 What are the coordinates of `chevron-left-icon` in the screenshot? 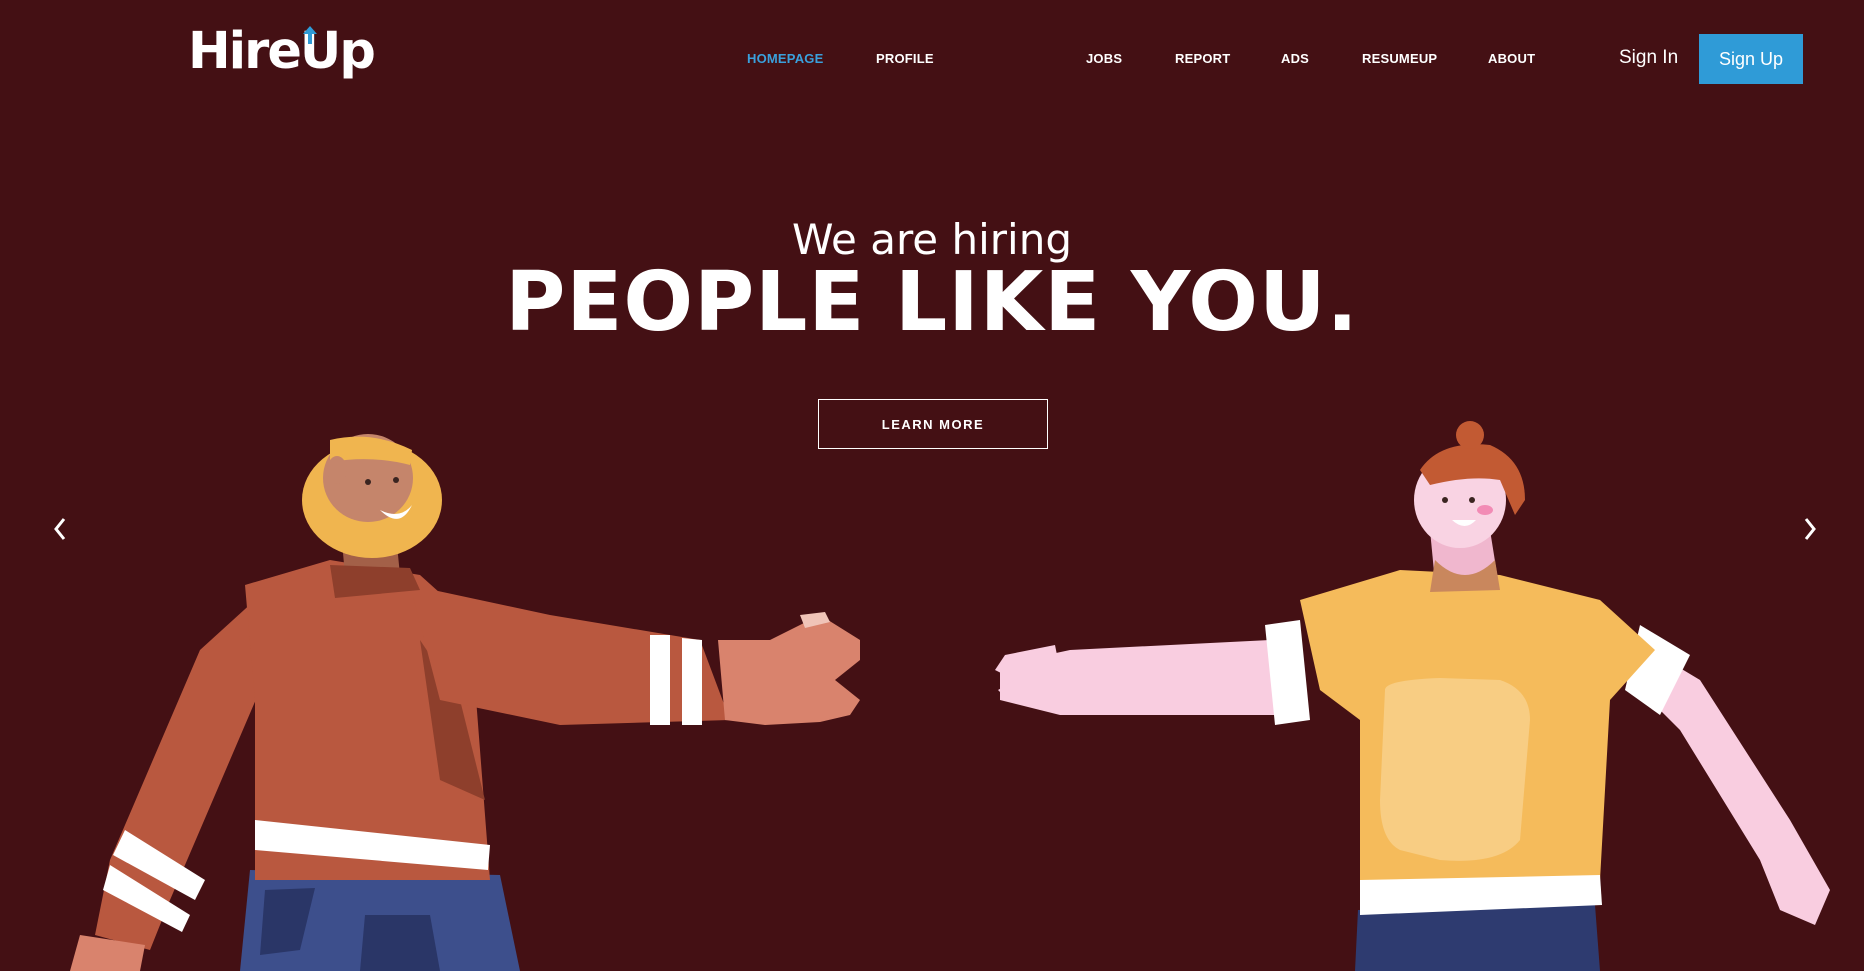 It's located at (60, 529).